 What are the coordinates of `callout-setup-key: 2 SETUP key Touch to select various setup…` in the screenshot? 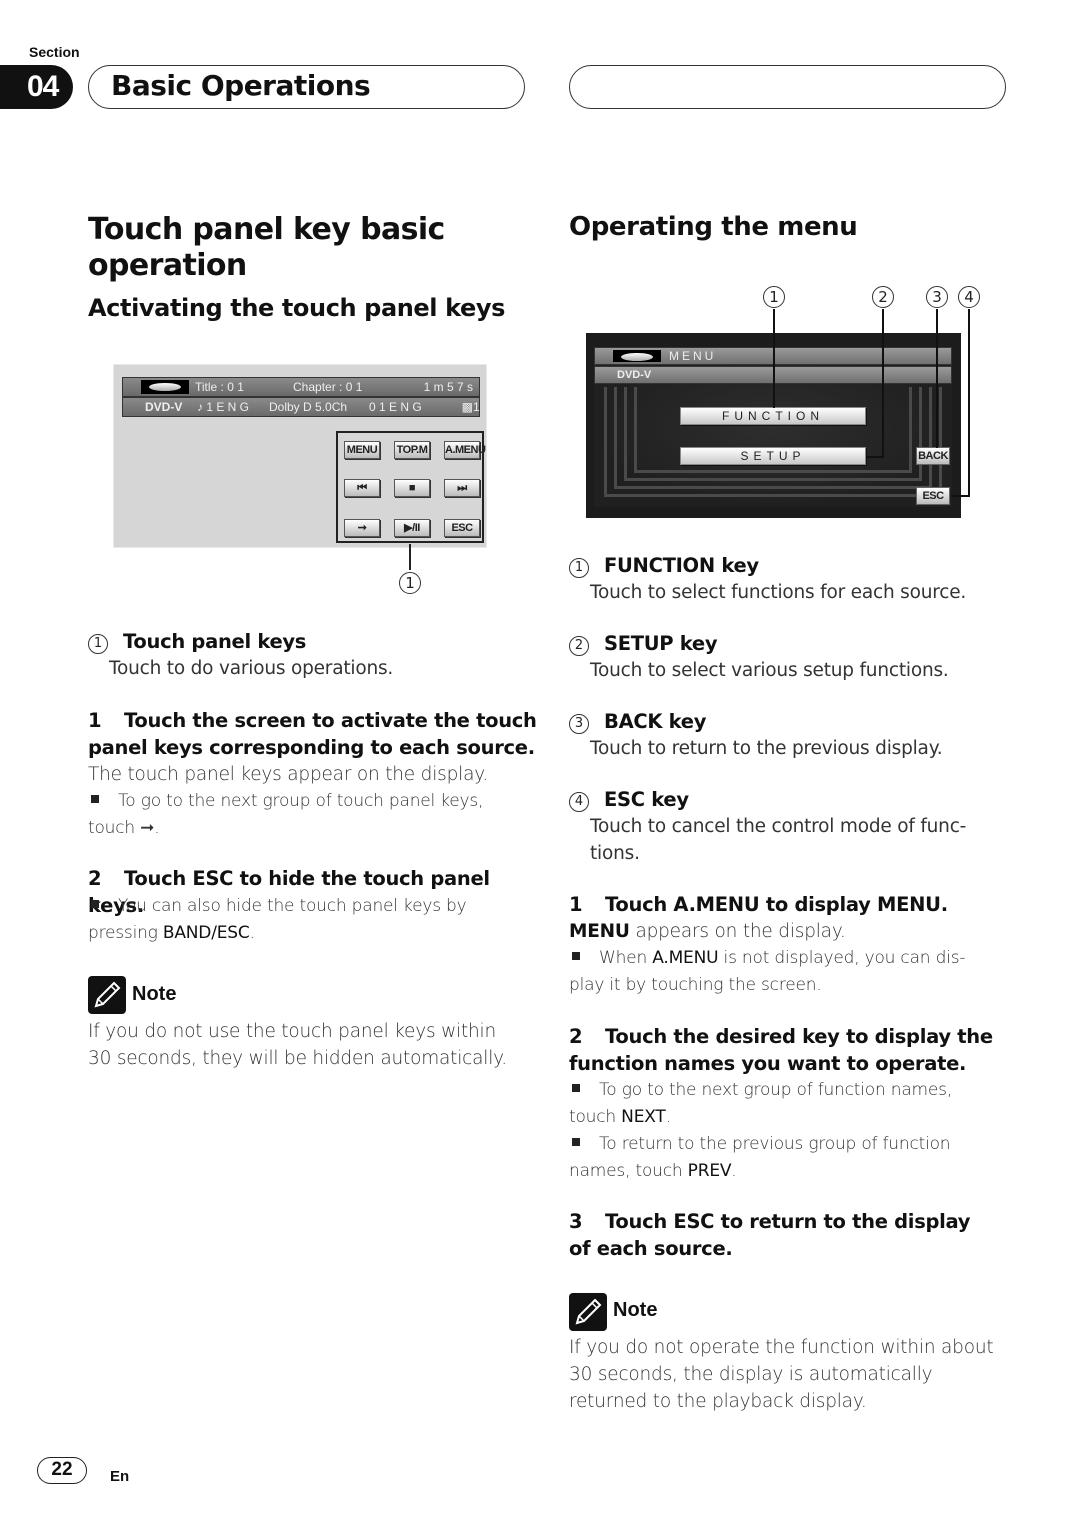 It's located at (759, 657).